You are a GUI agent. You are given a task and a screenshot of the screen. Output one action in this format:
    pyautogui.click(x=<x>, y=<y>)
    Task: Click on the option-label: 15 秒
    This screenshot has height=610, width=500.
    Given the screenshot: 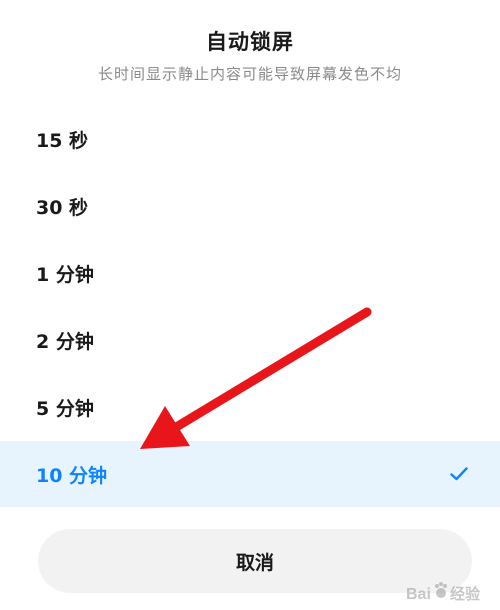 What is the action you would take?
    pyautogui.click(x=62, y=140)
    